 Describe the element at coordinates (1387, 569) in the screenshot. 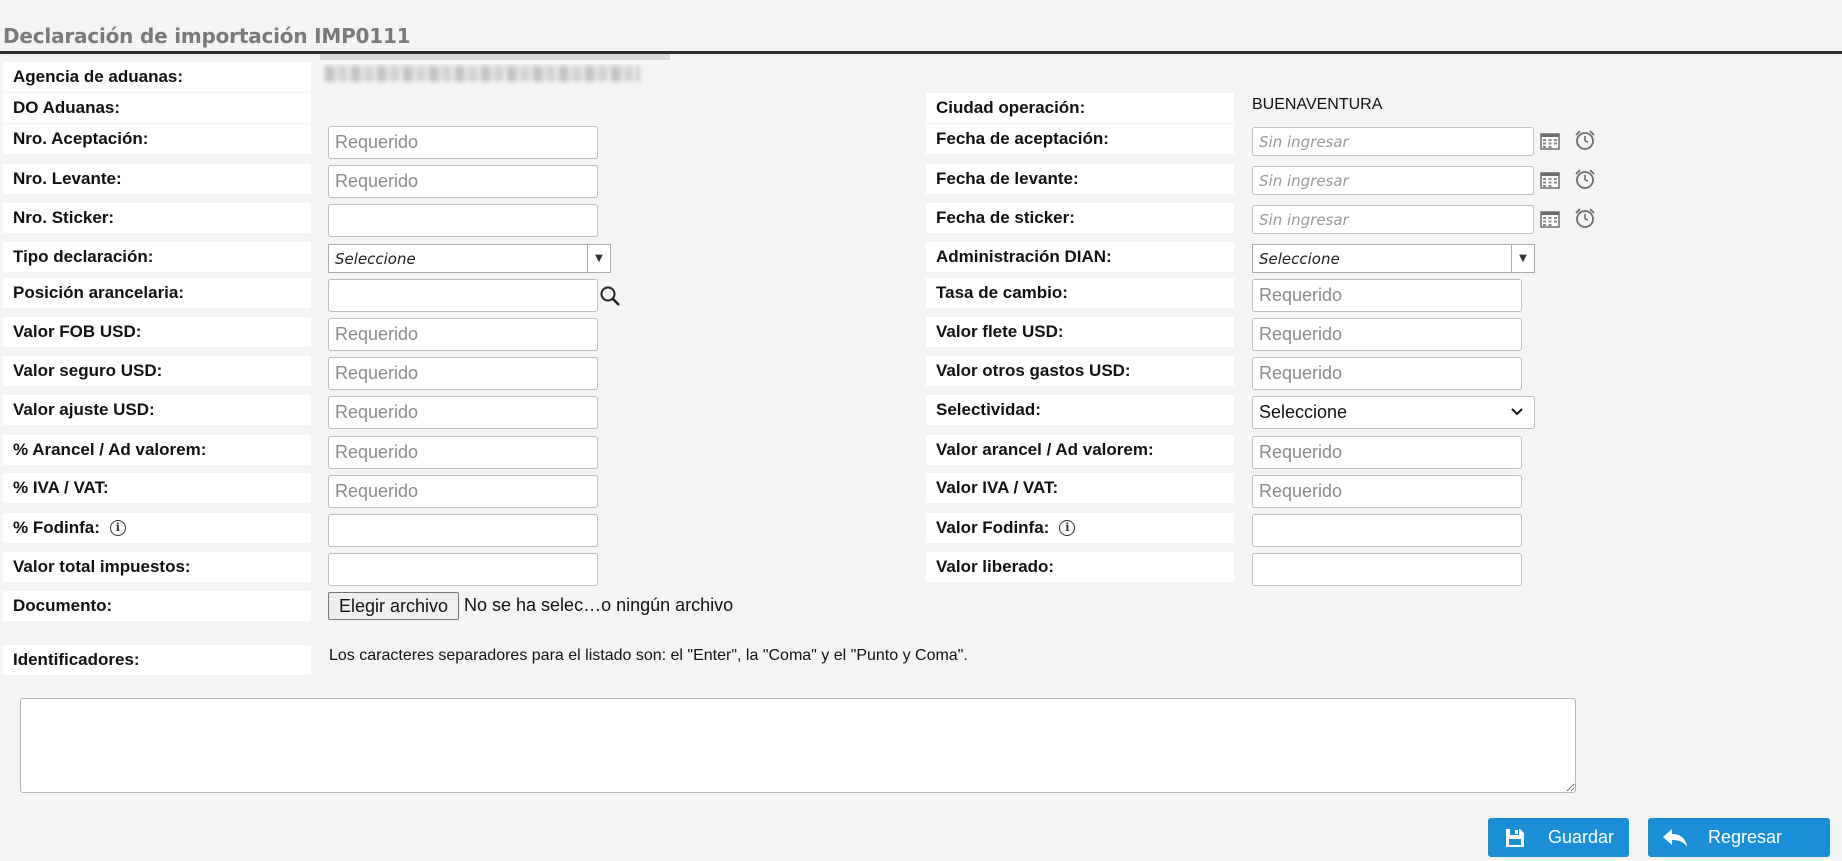

I see `valor-liberado-input` at that location.